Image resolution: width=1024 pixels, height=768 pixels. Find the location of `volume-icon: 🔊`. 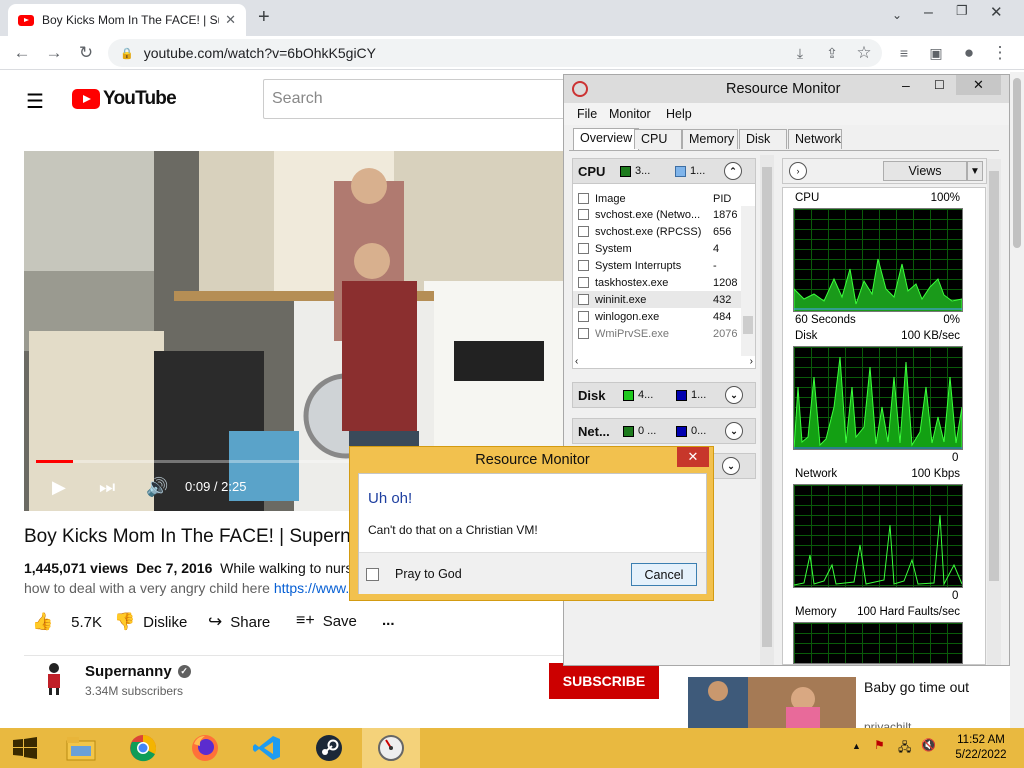

volume-icon: 🔊 is located at coordinates (157, 487).